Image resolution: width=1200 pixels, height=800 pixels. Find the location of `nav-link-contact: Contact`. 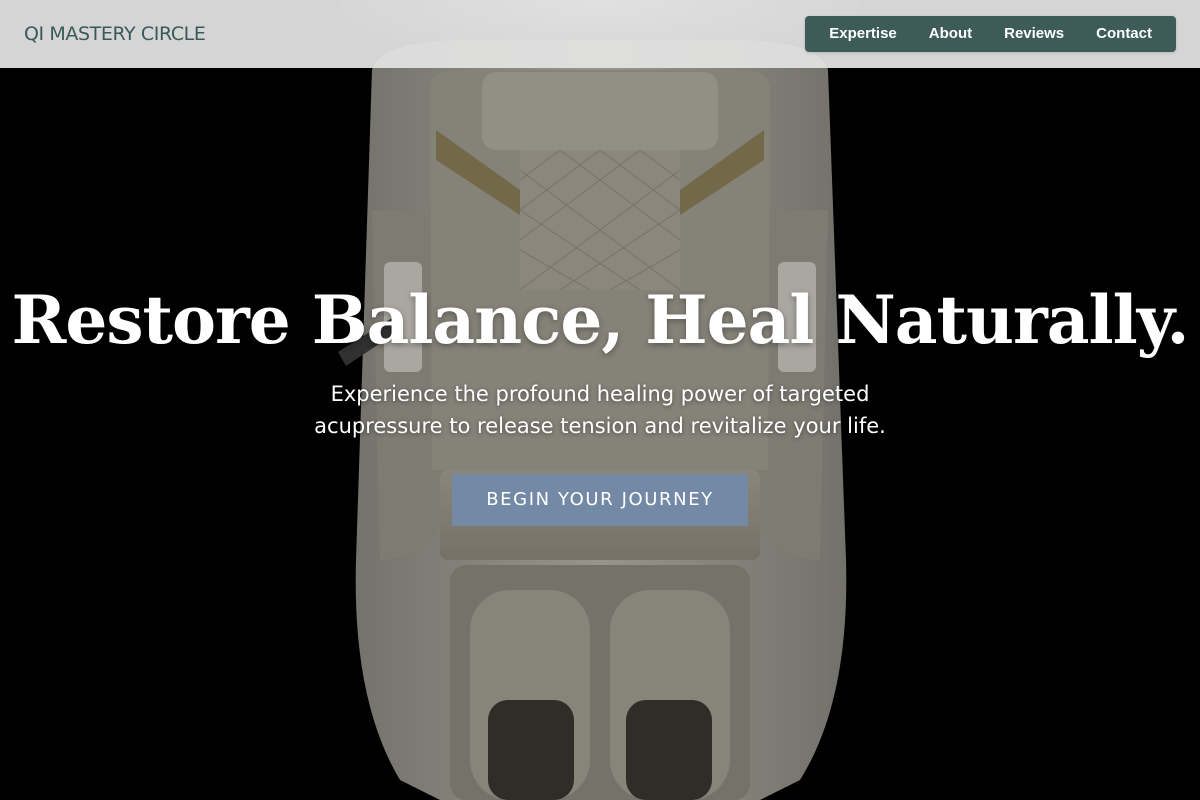

nav-link-contact: Contact is located at coordinates (1124, 34).